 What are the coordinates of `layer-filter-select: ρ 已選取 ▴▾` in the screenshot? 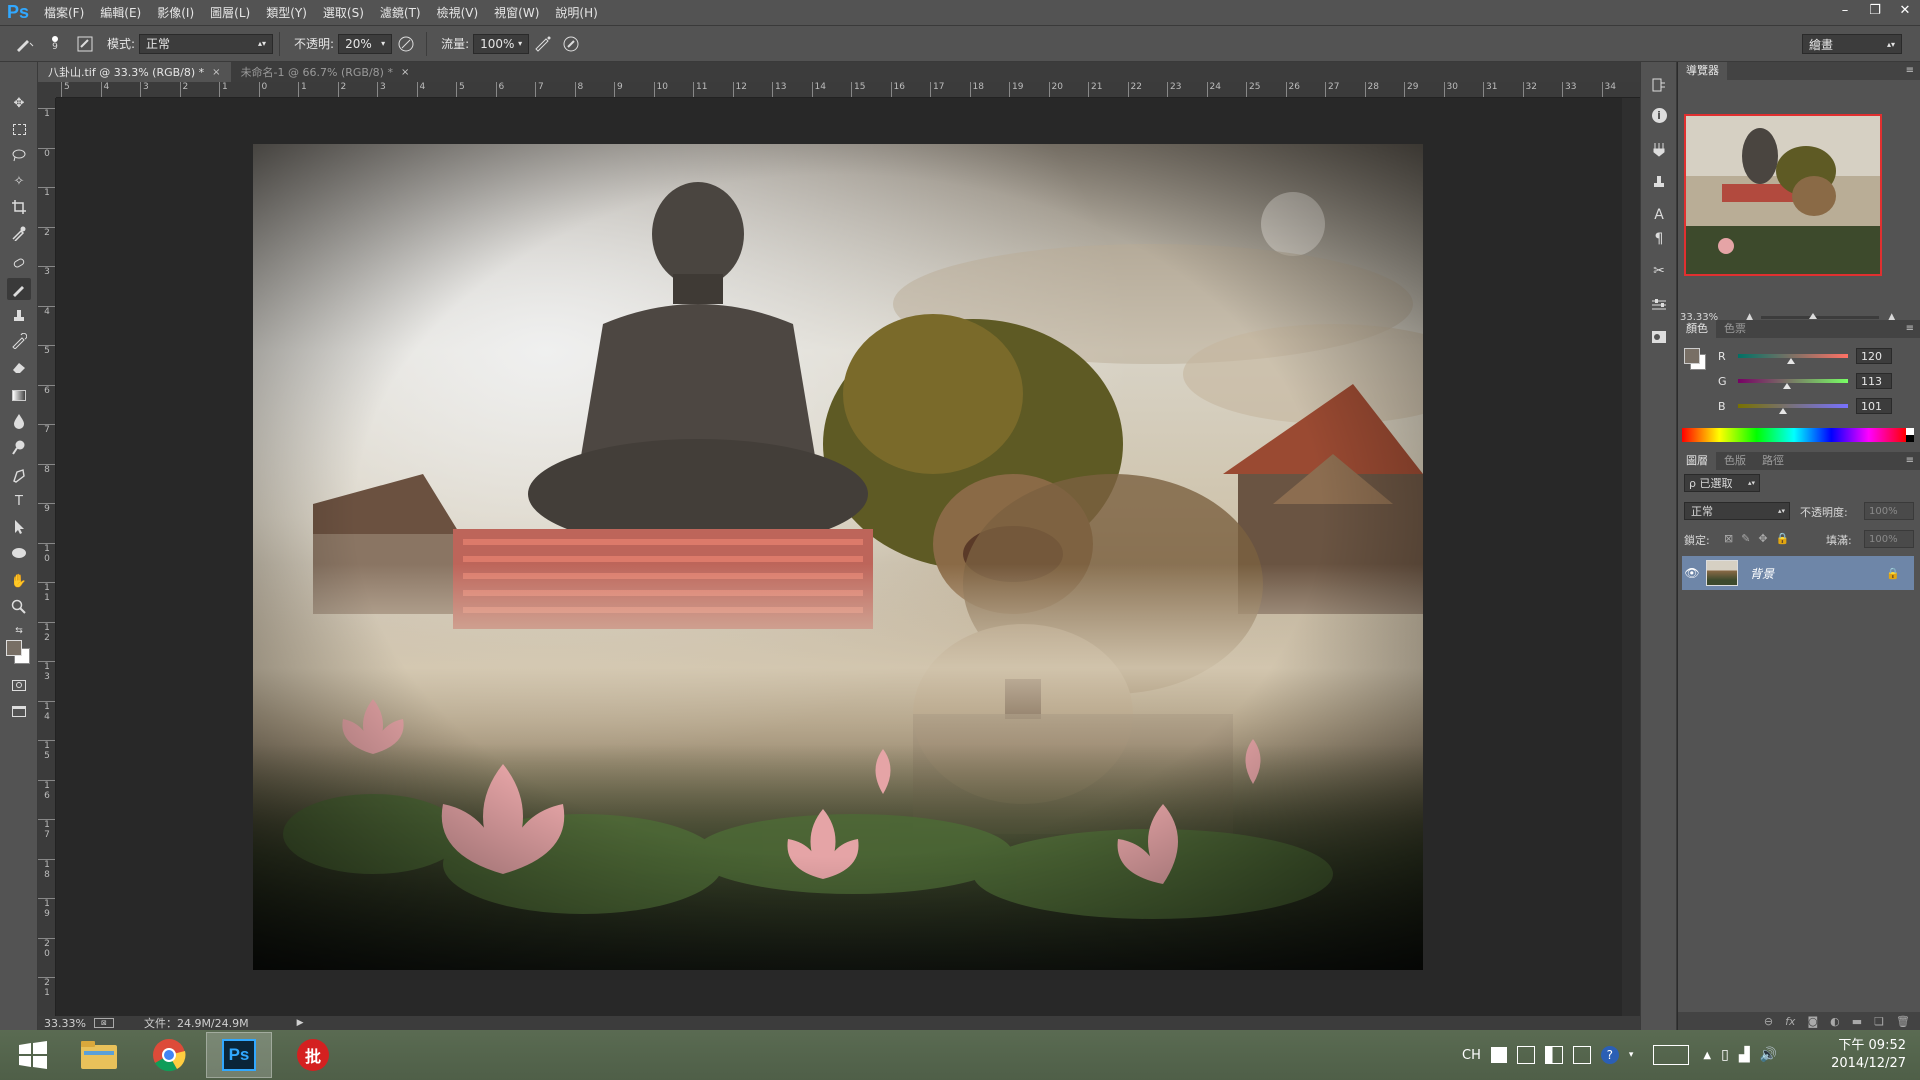 It's located at (1722, 483).